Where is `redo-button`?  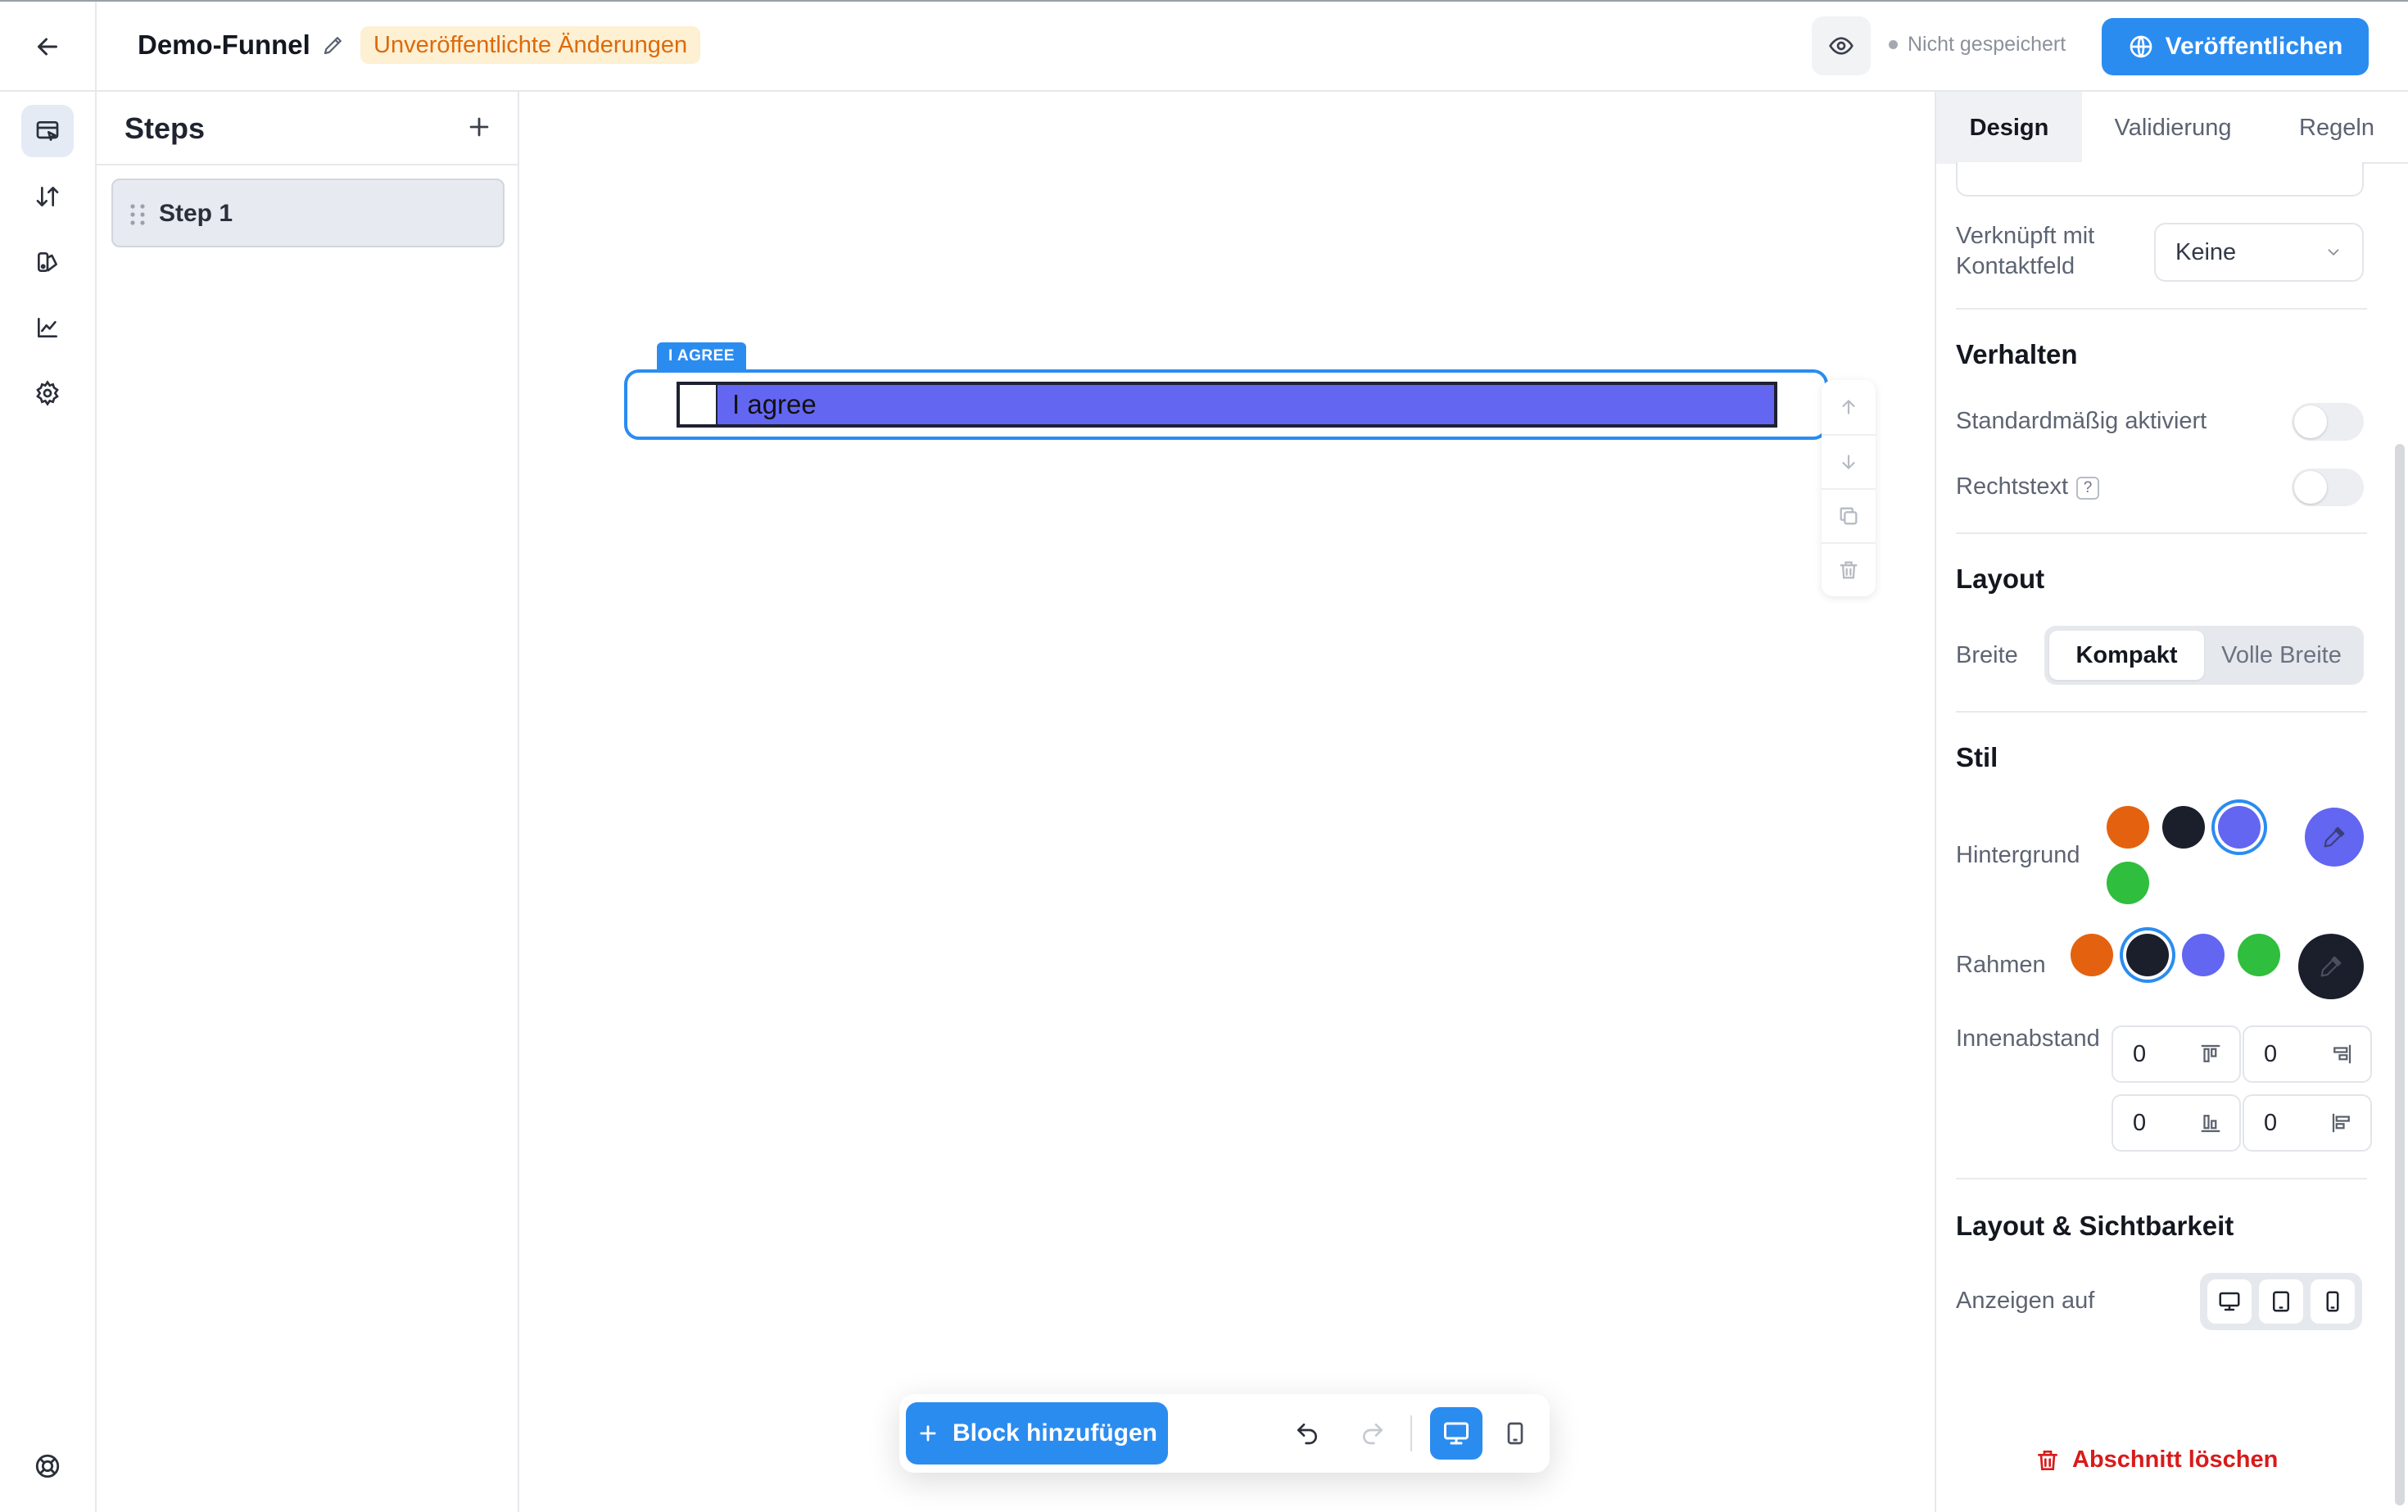 redo-button is located at coordinates (1372, 1433).